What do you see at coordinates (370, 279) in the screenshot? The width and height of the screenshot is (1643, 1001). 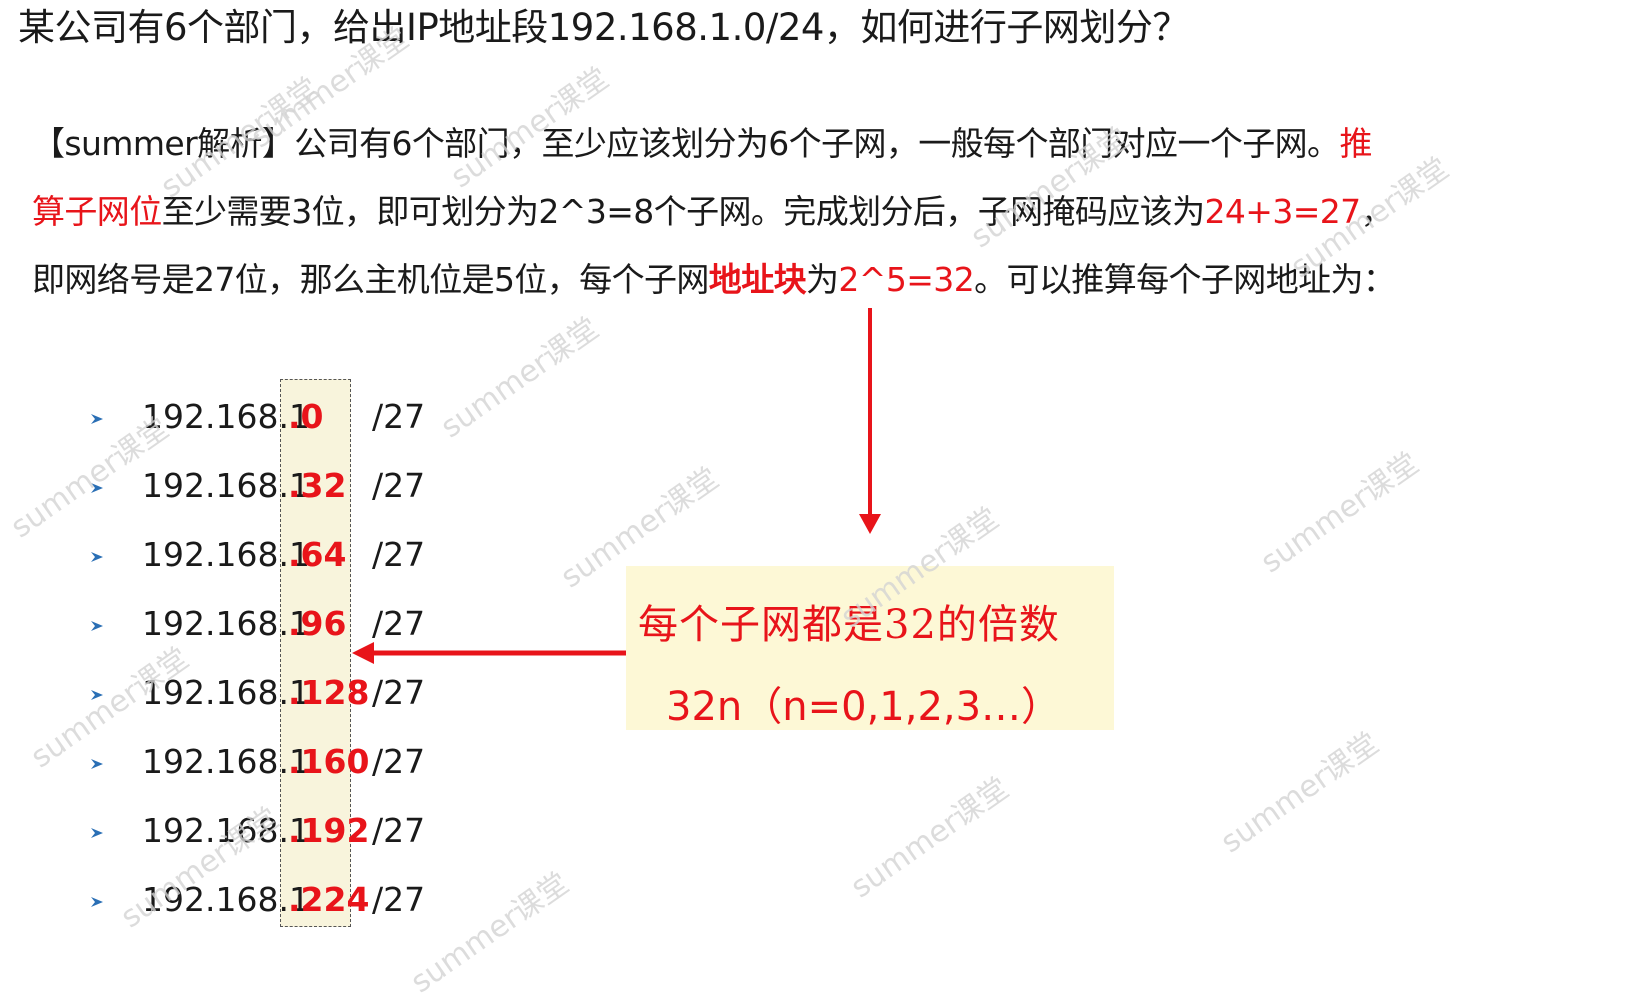 I see `analysis-text: 即网络号是27位，那么主机位是5位，每个子网` at bounding box center [370, 279].